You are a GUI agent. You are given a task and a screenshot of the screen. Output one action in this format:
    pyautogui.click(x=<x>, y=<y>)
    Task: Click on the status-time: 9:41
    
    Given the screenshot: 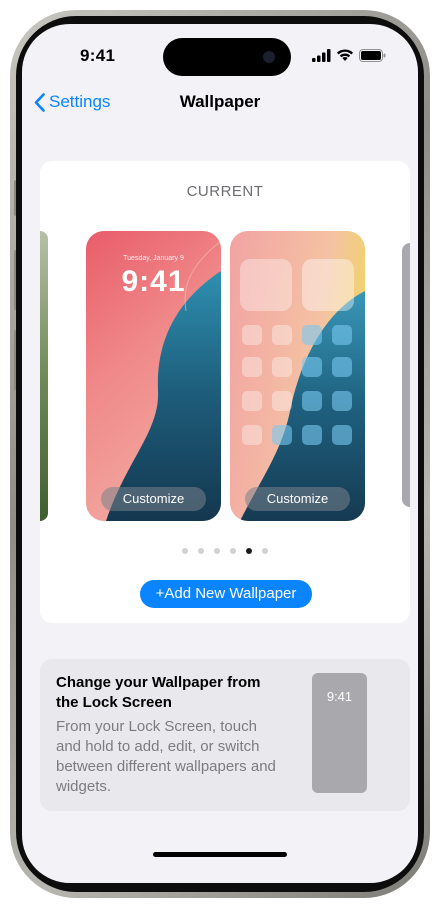 What is the action you would take?
    pyautogui.click(x=98, y=55)
    